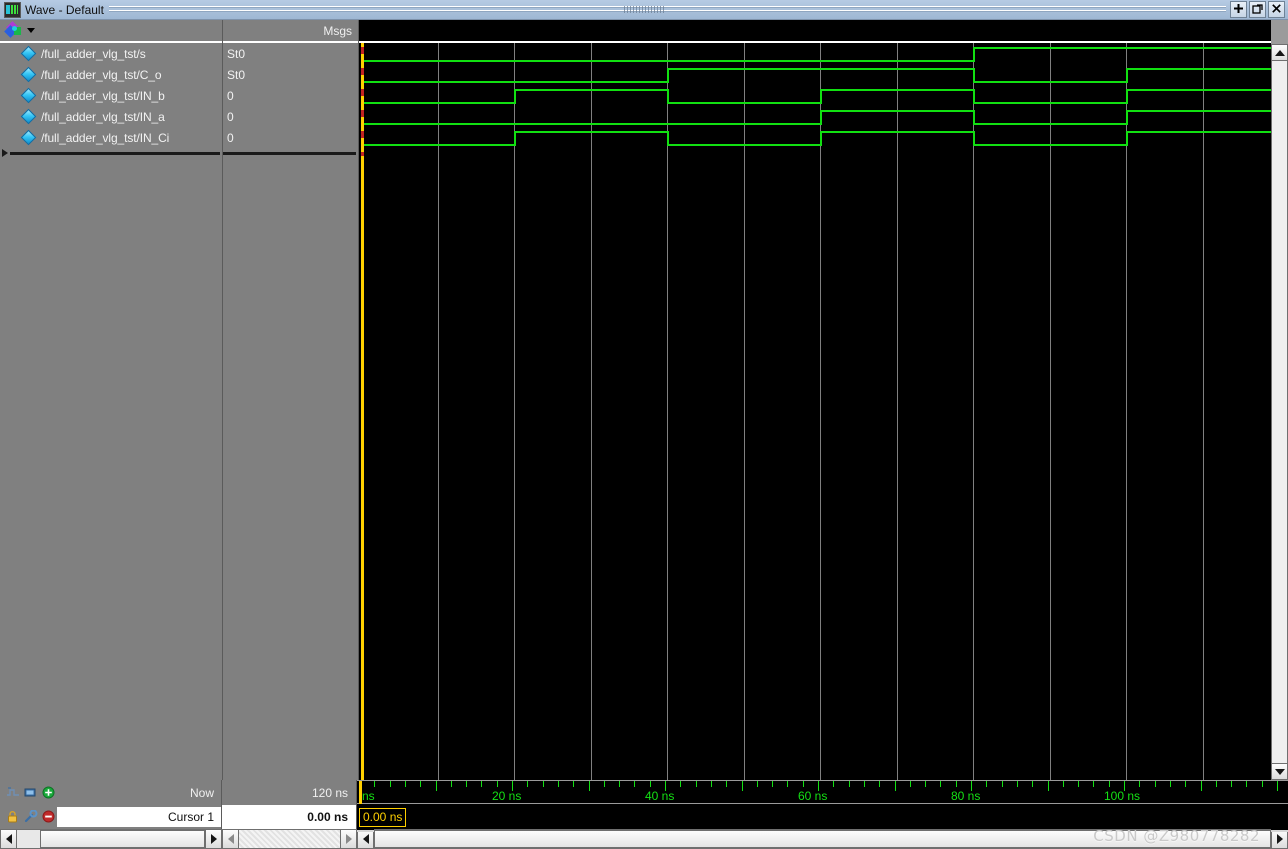  What do you see at coordinates (139, 817) in the screenshot?
I see `cursor-name-field: Cursor 1` at bounding box center [139, 817].